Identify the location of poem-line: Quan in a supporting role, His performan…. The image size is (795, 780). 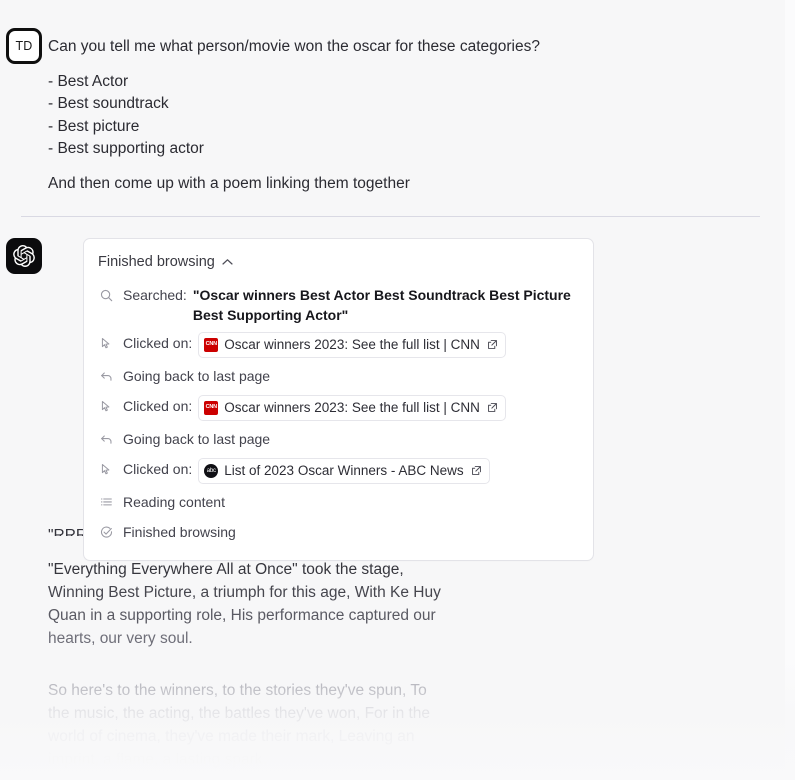
(242, 615).